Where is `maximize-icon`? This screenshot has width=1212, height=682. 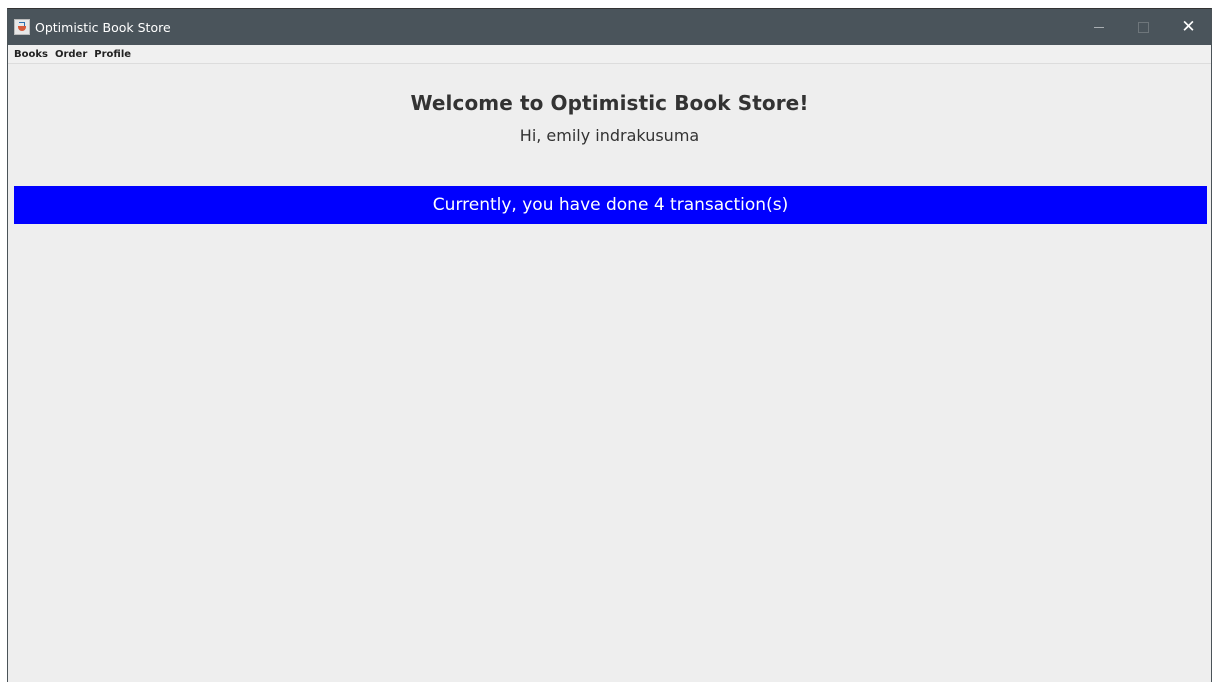 maximize-icon is located at coordinates (1143, 27).